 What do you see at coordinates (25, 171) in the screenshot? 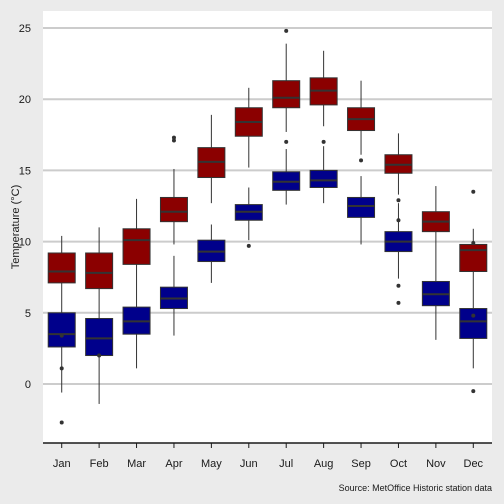
I see `y-tick-label: 15` at bounding box center [25, 171].